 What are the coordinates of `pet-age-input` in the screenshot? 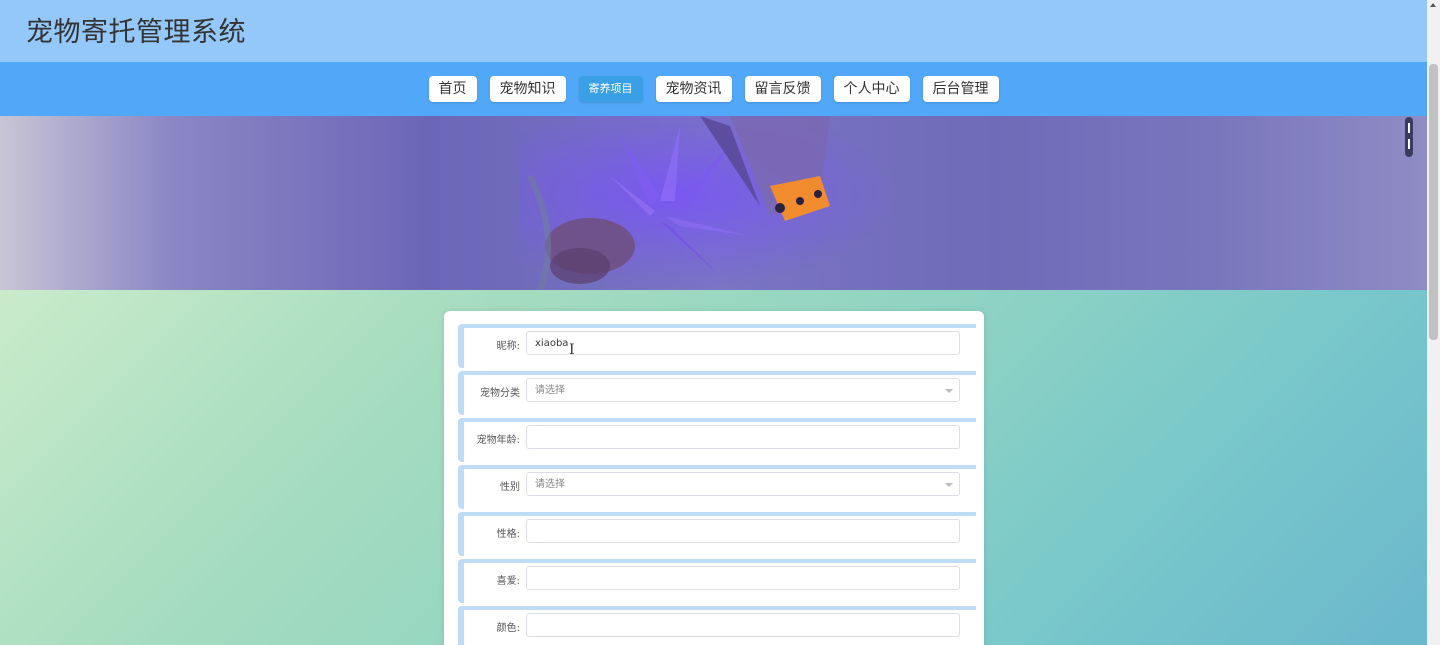 It's located at (743, 437).